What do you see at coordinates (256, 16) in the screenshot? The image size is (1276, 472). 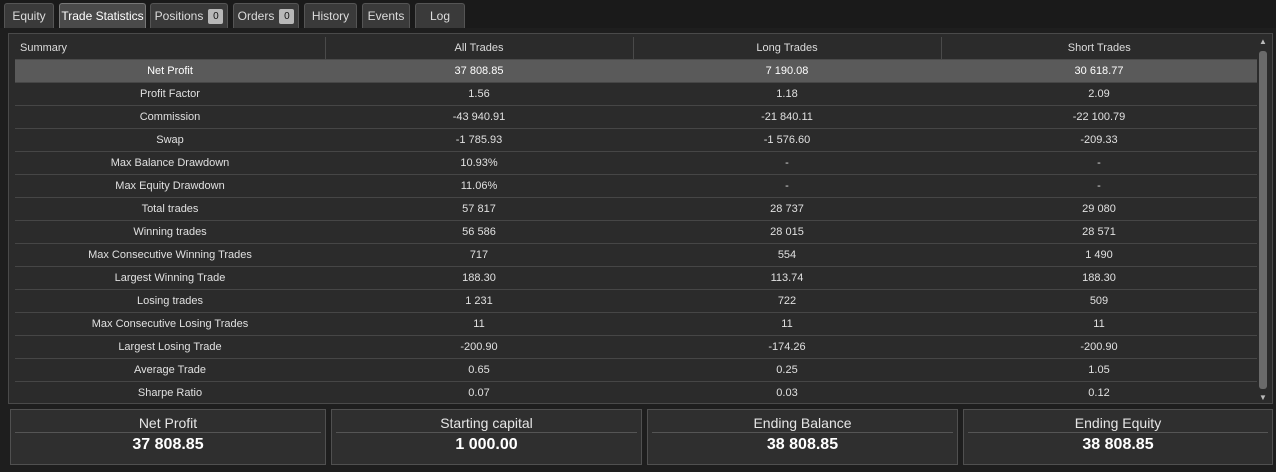 I see `tab-label: Orders` at bounding box center [256, 16].